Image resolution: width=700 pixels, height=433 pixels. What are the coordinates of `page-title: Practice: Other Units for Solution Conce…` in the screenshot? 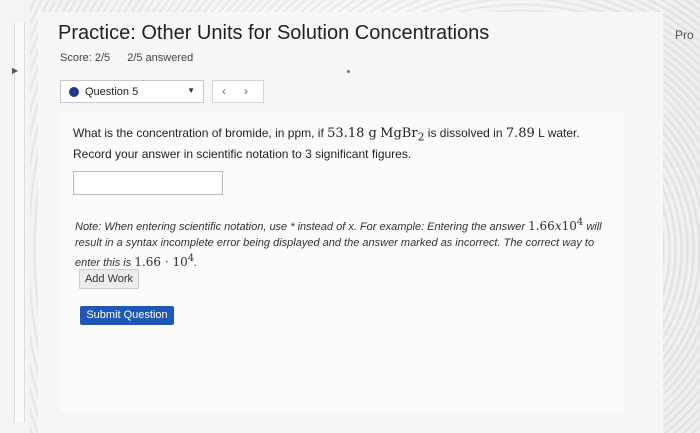 It's located at (274, 33).